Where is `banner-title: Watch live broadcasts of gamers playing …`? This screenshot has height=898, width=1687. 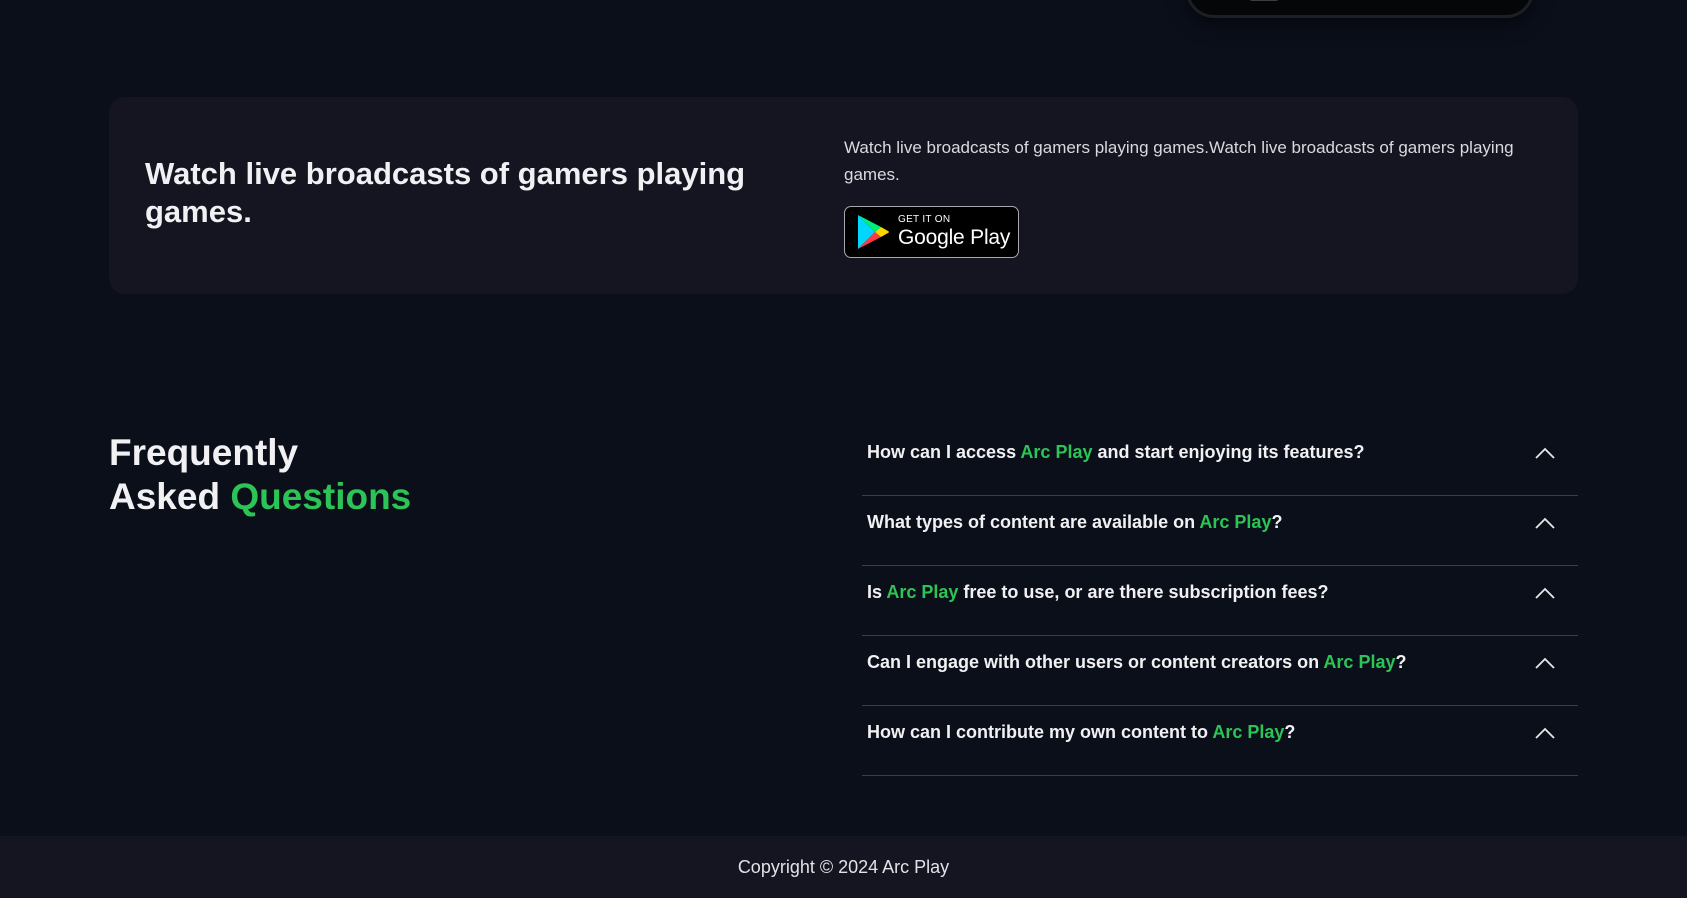 banner-title: Watch live broadcasts of gamers playing … is located at coordinates (445, 192).